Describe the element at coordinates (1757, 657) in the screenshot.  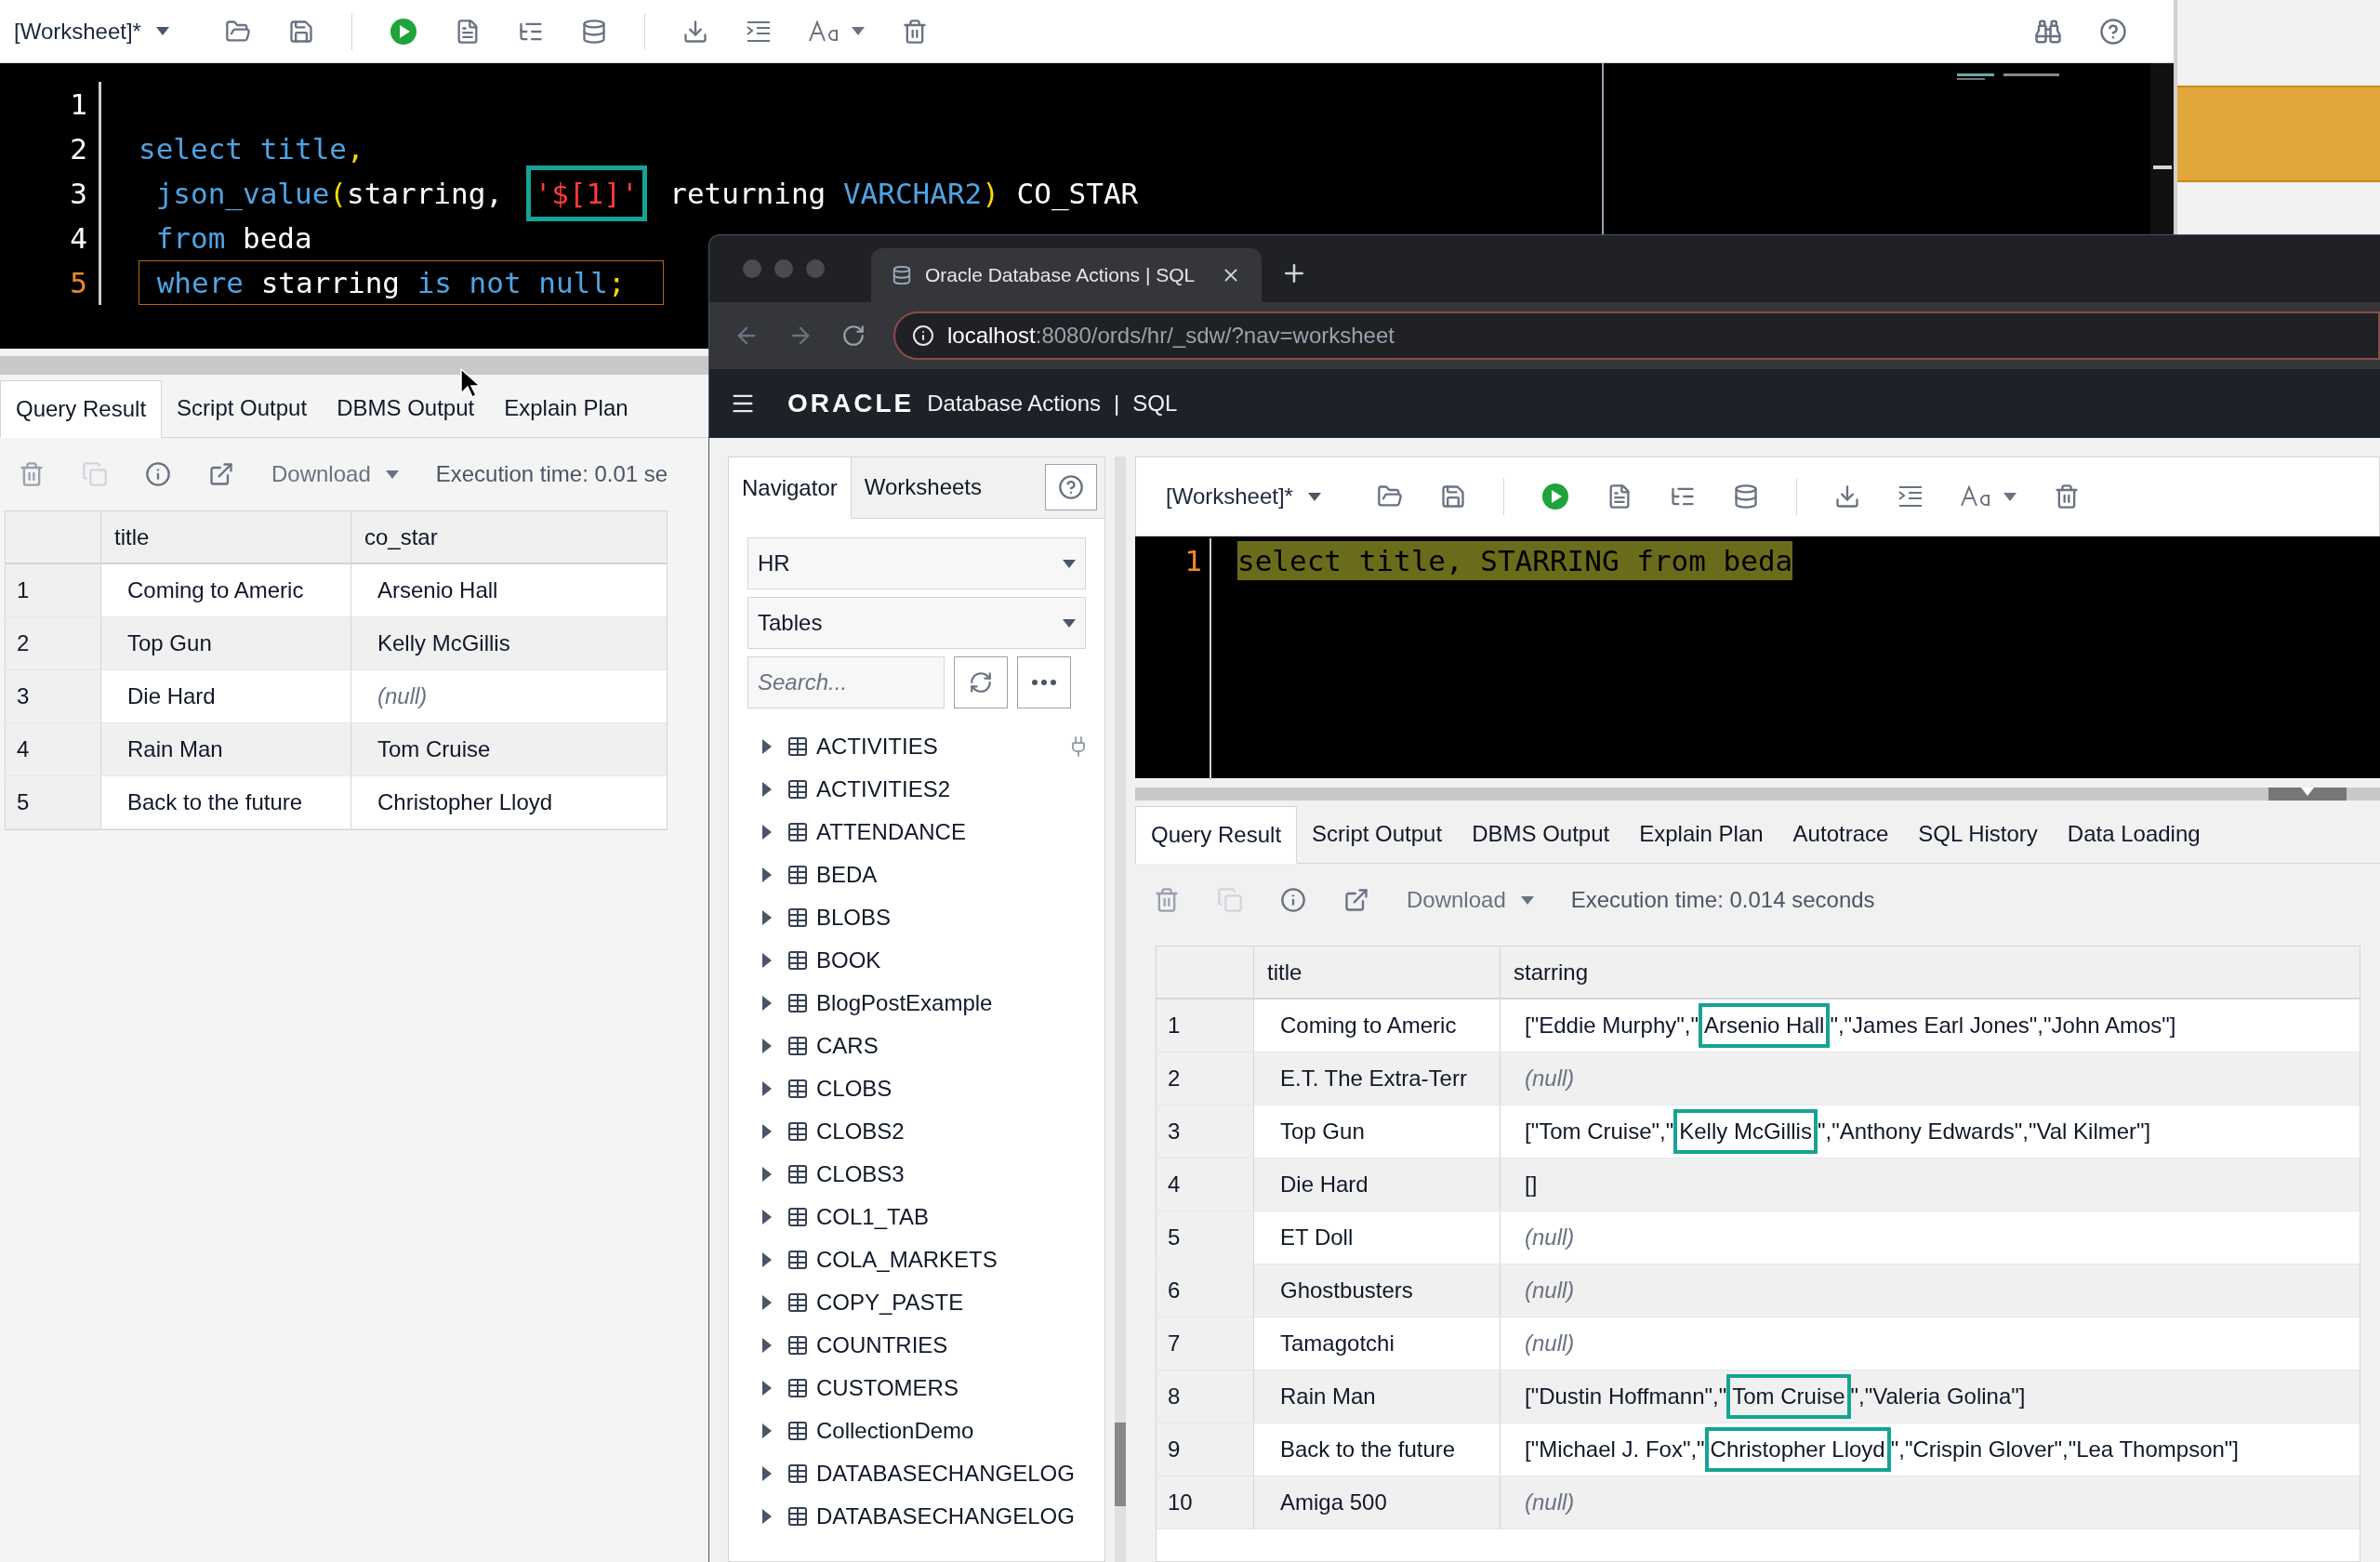
I see `code-editor: 1 select title, STARRING from beda` at that location.